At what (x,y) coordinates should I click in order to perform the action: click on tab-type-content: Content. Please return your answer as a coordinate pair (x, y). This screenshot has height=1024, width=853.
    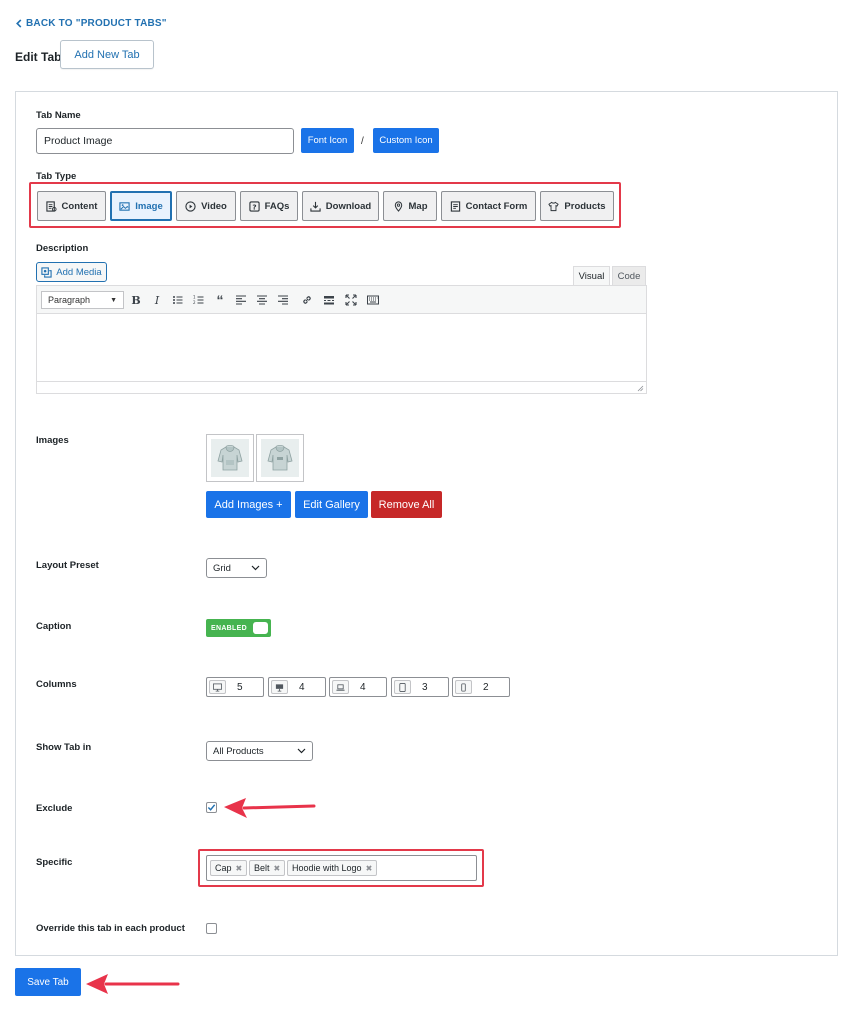
    Looking at the image, I should click on (71, 206).